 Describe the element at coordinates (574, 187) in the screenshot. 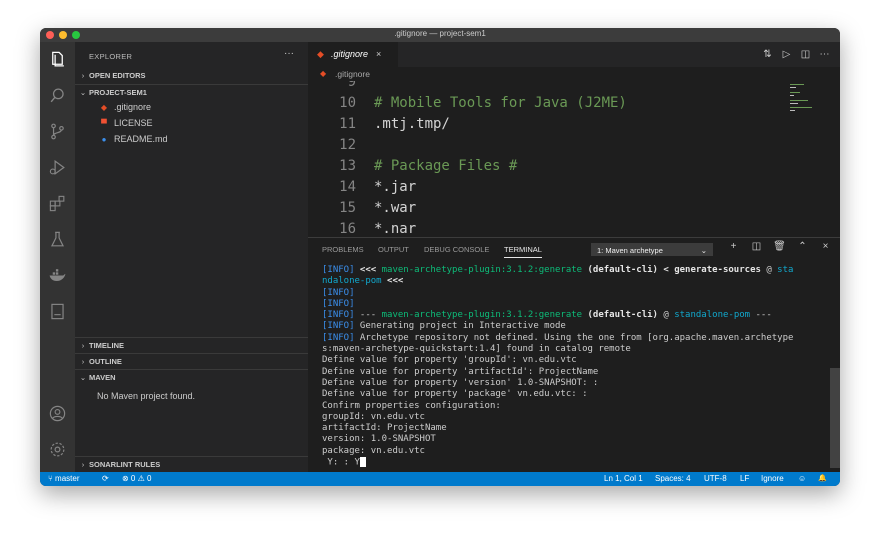

I see `code-line: 14 *.jar` at that location.